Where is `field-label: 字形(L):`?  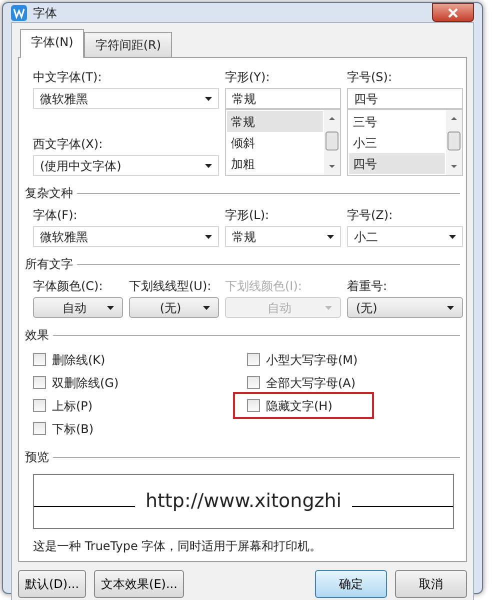
field-label: 字形(L): is located at coordinates (247, 215).